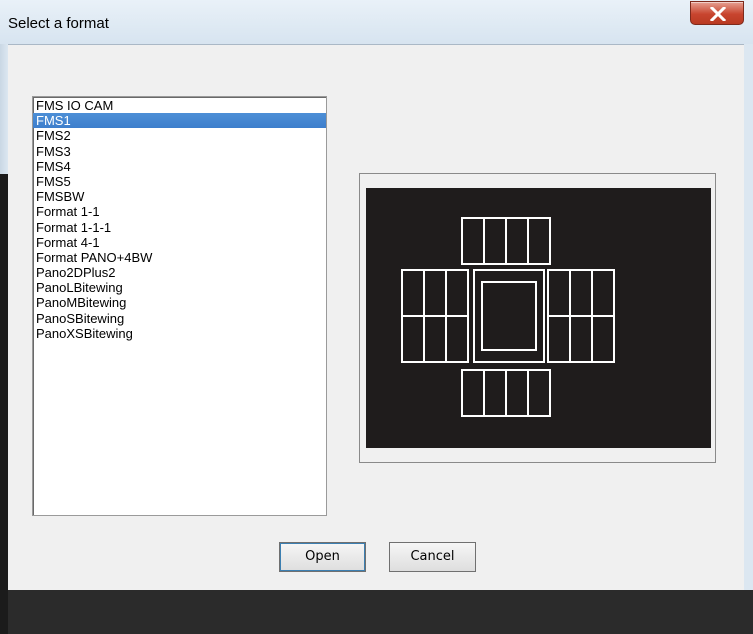  I want to click on cancel-button: Cancel, so click(432, 557).